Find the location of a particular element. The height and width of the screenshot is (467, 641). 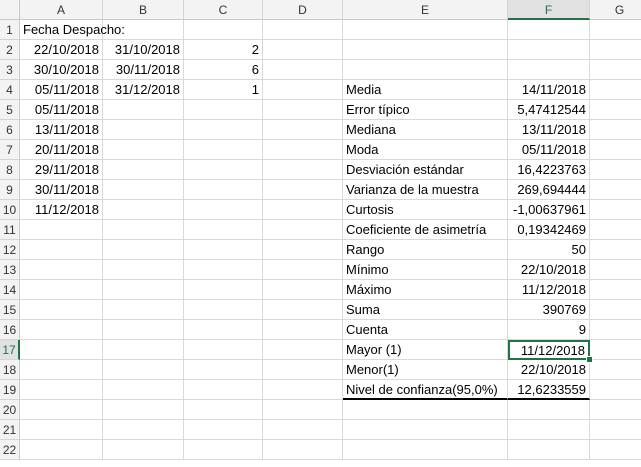

cell-e9: Varianza de la muestra is located at coordinates (425, 190).